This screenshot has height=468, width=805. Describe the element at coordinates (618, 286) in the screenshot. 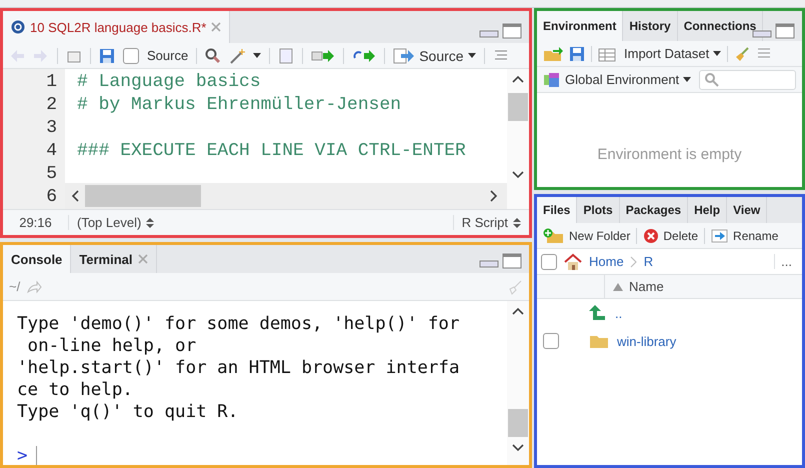

I see `sort-icon` at that location.